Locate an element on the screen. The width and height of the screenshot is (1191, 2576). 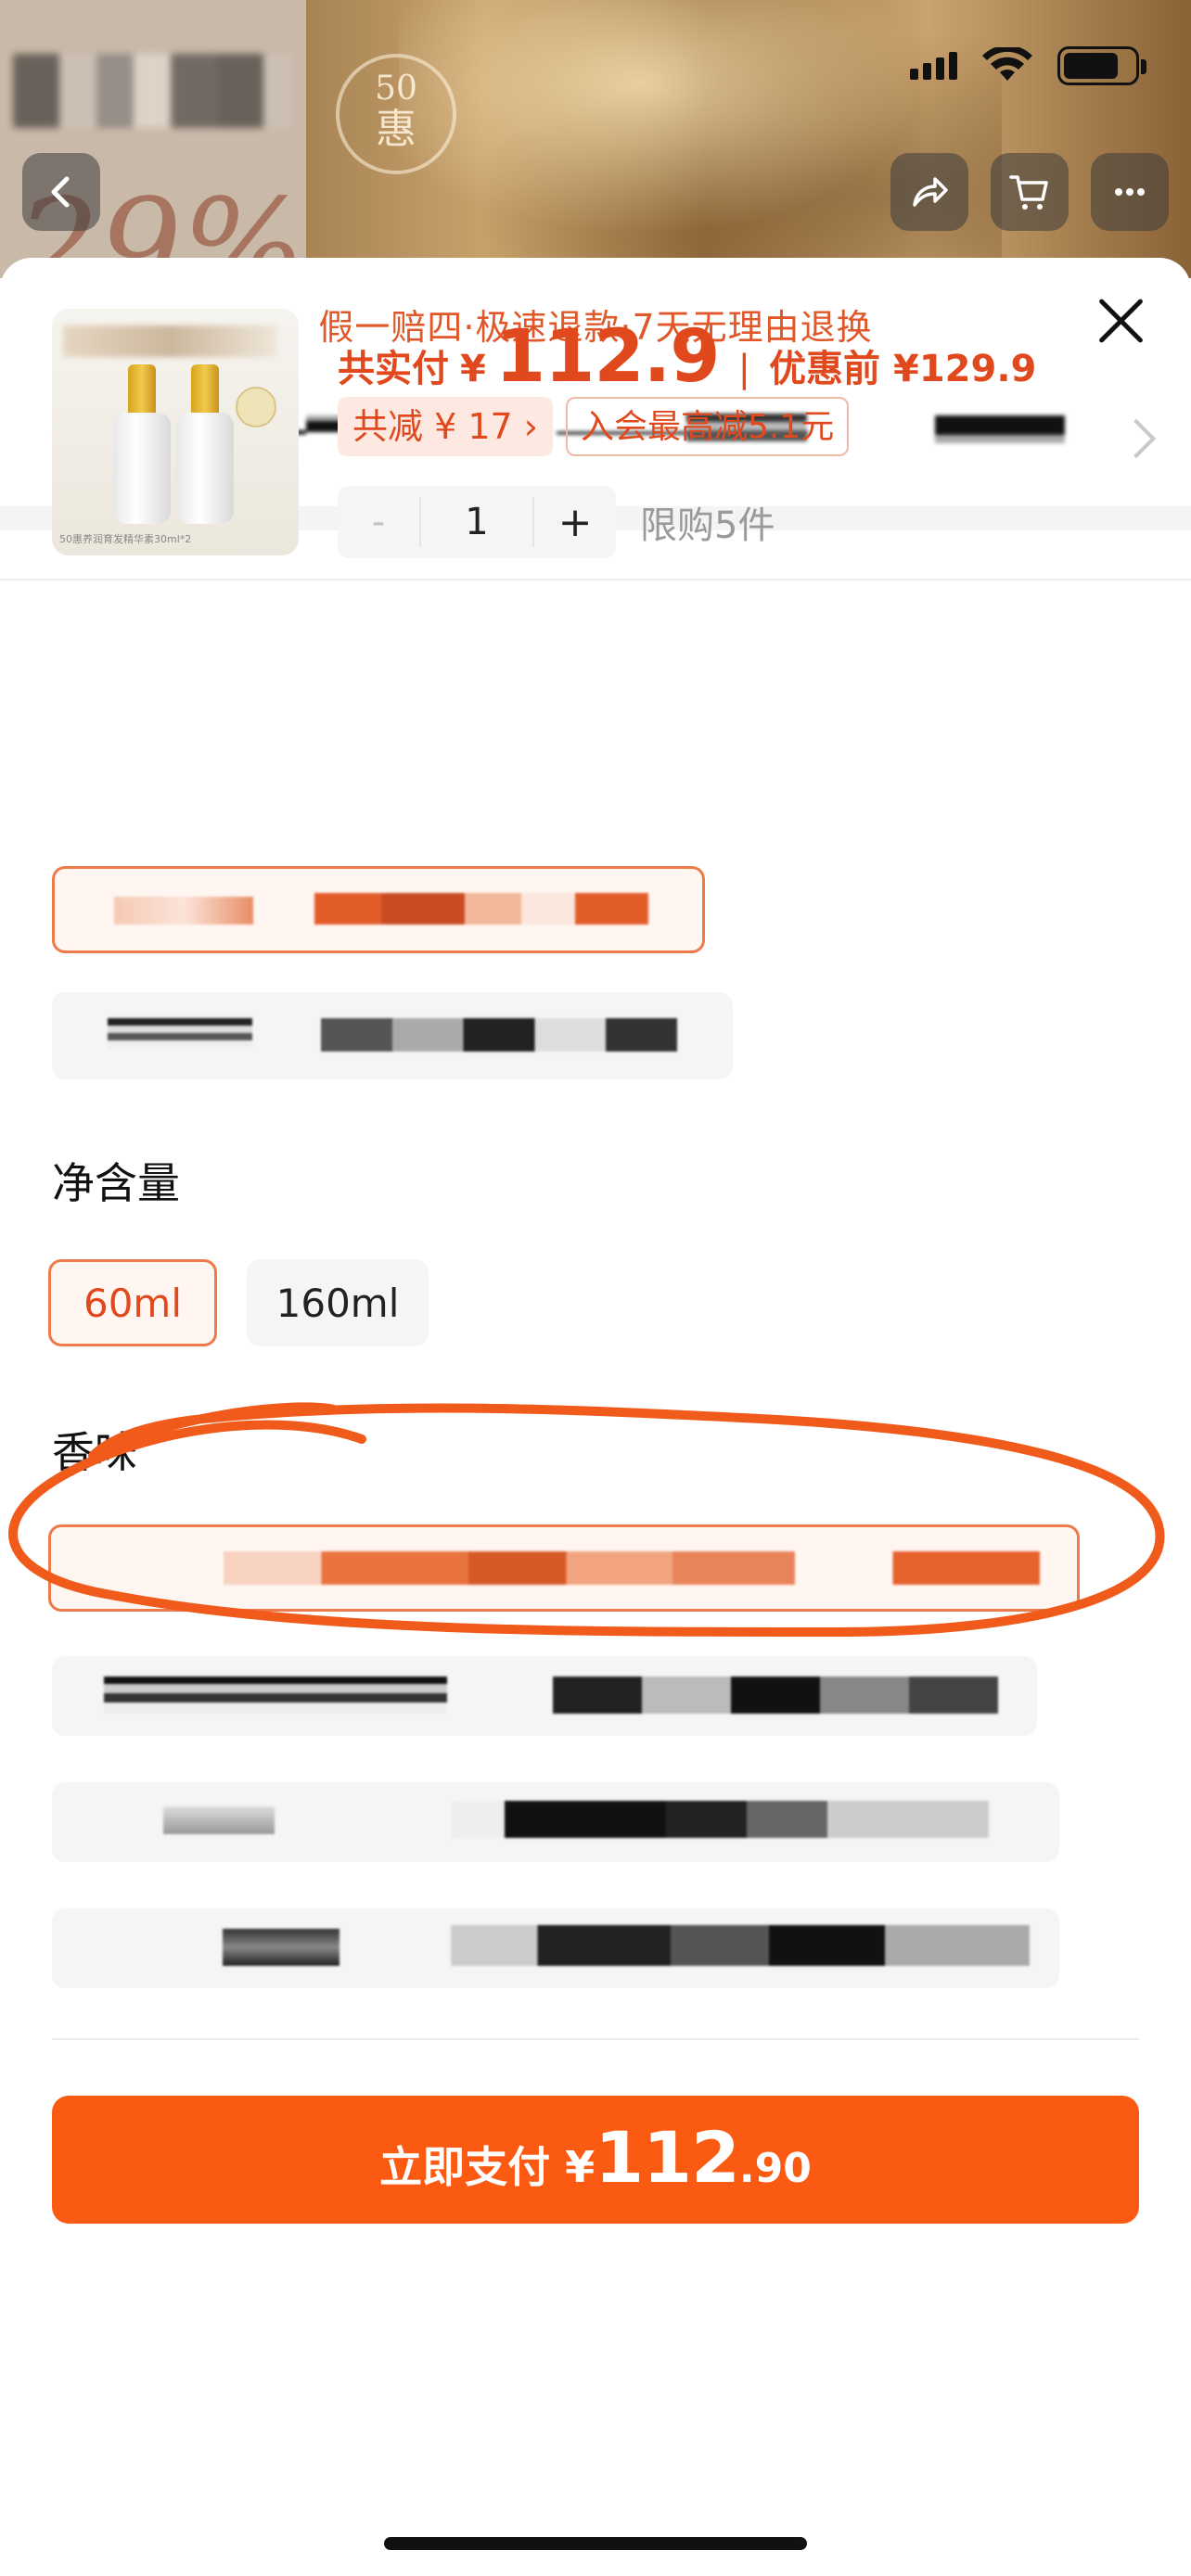
banner-gold-texture is located at coordinates (701, 139).